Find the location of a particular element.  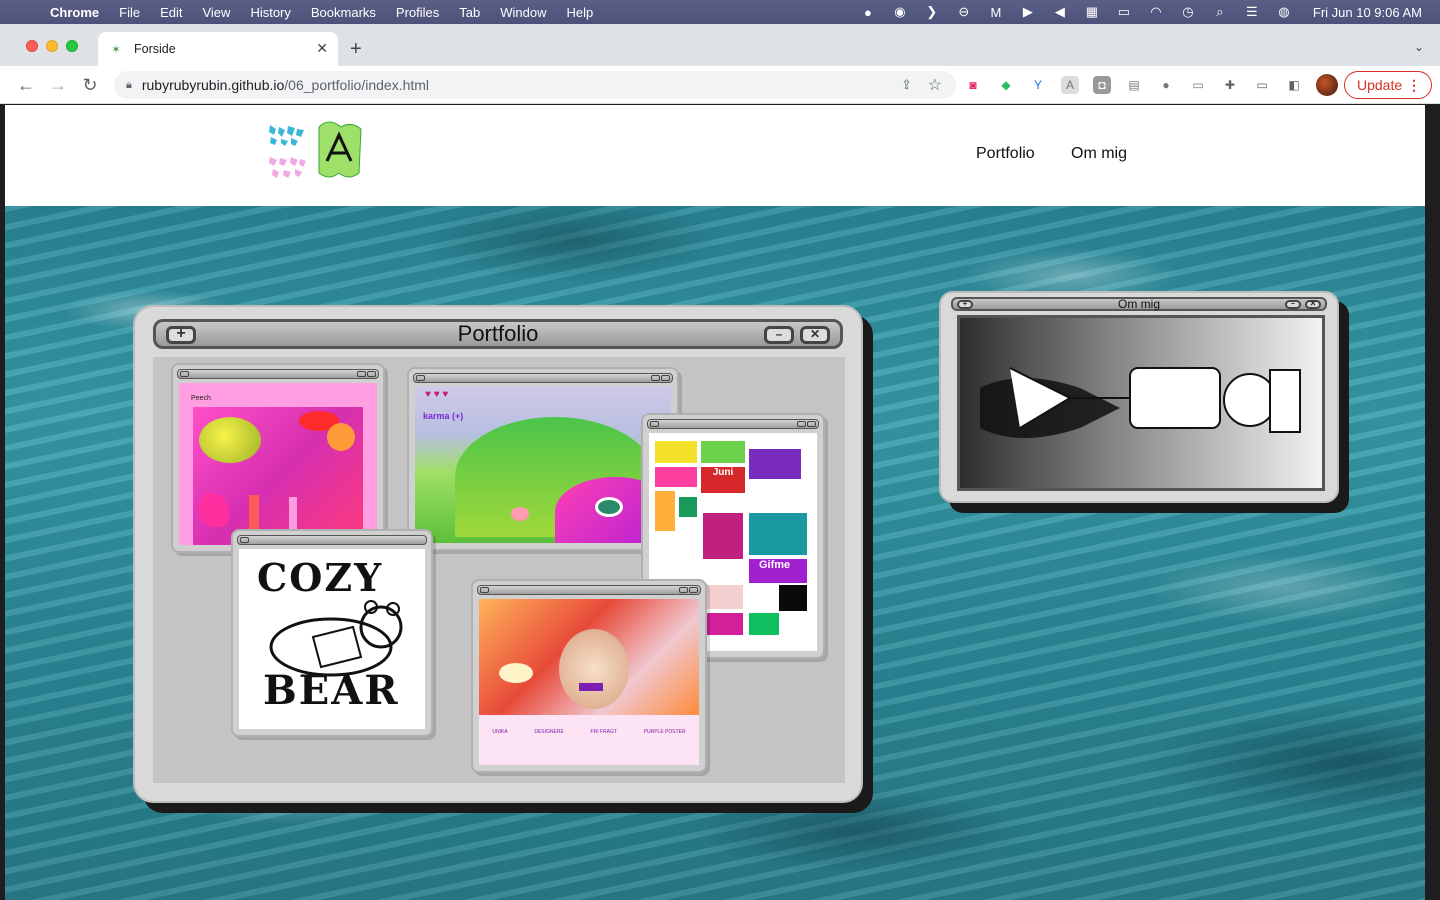

om-mig-illustration is located at coordinates (1141, 403).